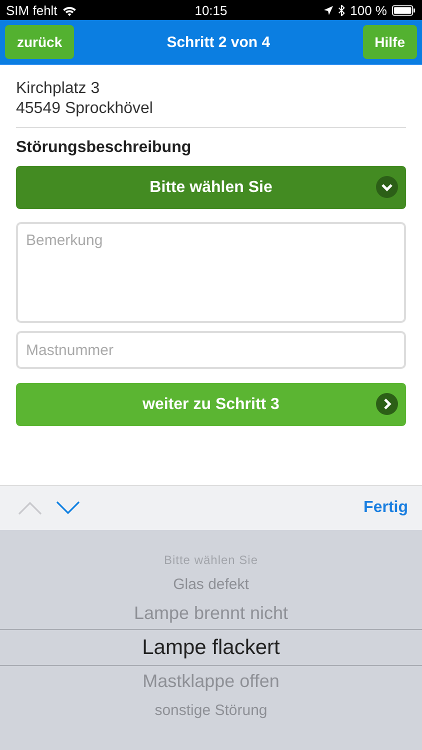 The width and height of the screenshot is (422, 750). Describe the element at coordinates (329, 10) in the screenshot. I see `location-icon` at that location.